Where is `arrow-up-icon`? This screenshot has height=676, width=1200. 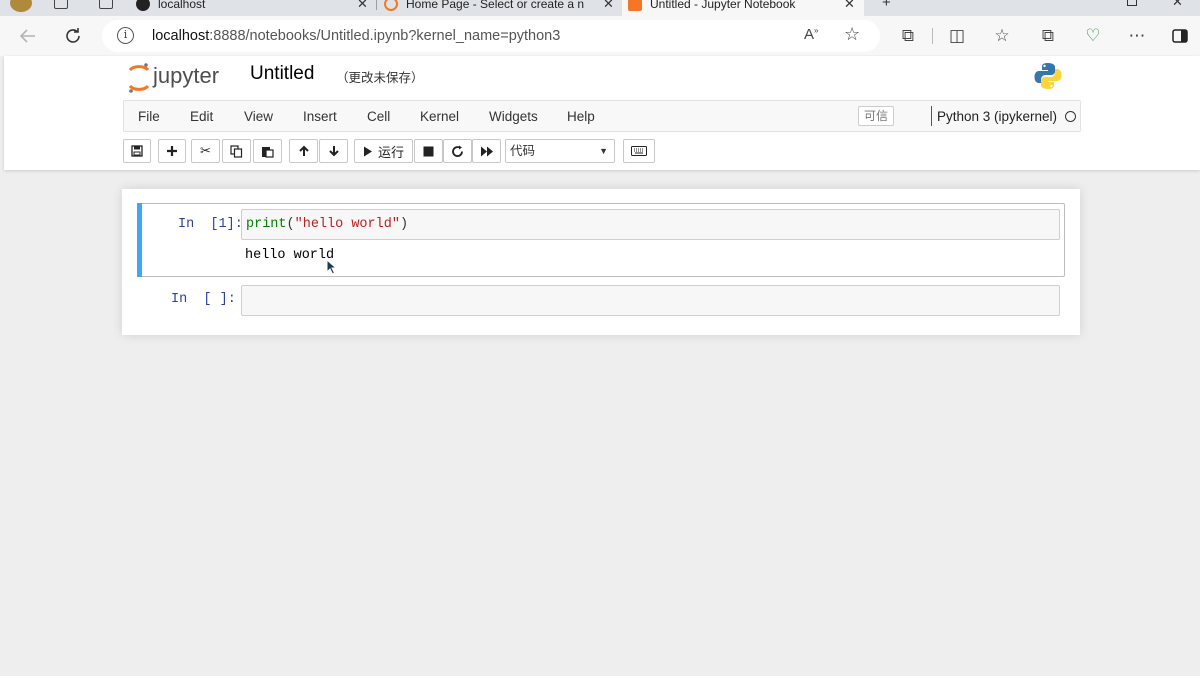
arrow-up-icon is located at coordinates (303, 150).